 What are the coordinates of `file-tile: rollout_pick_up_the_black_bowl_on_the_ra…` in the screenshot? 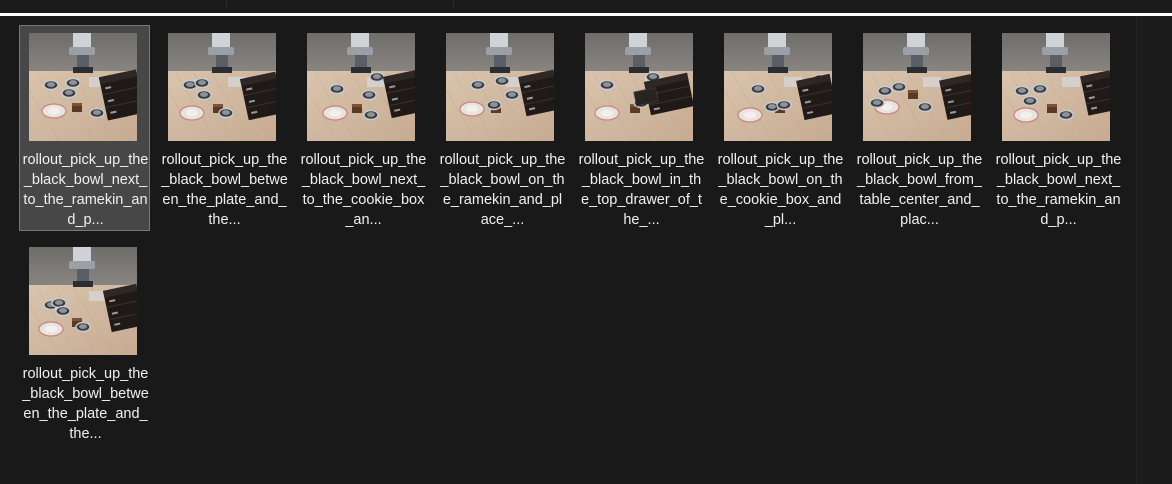 It's located at (501, 128).